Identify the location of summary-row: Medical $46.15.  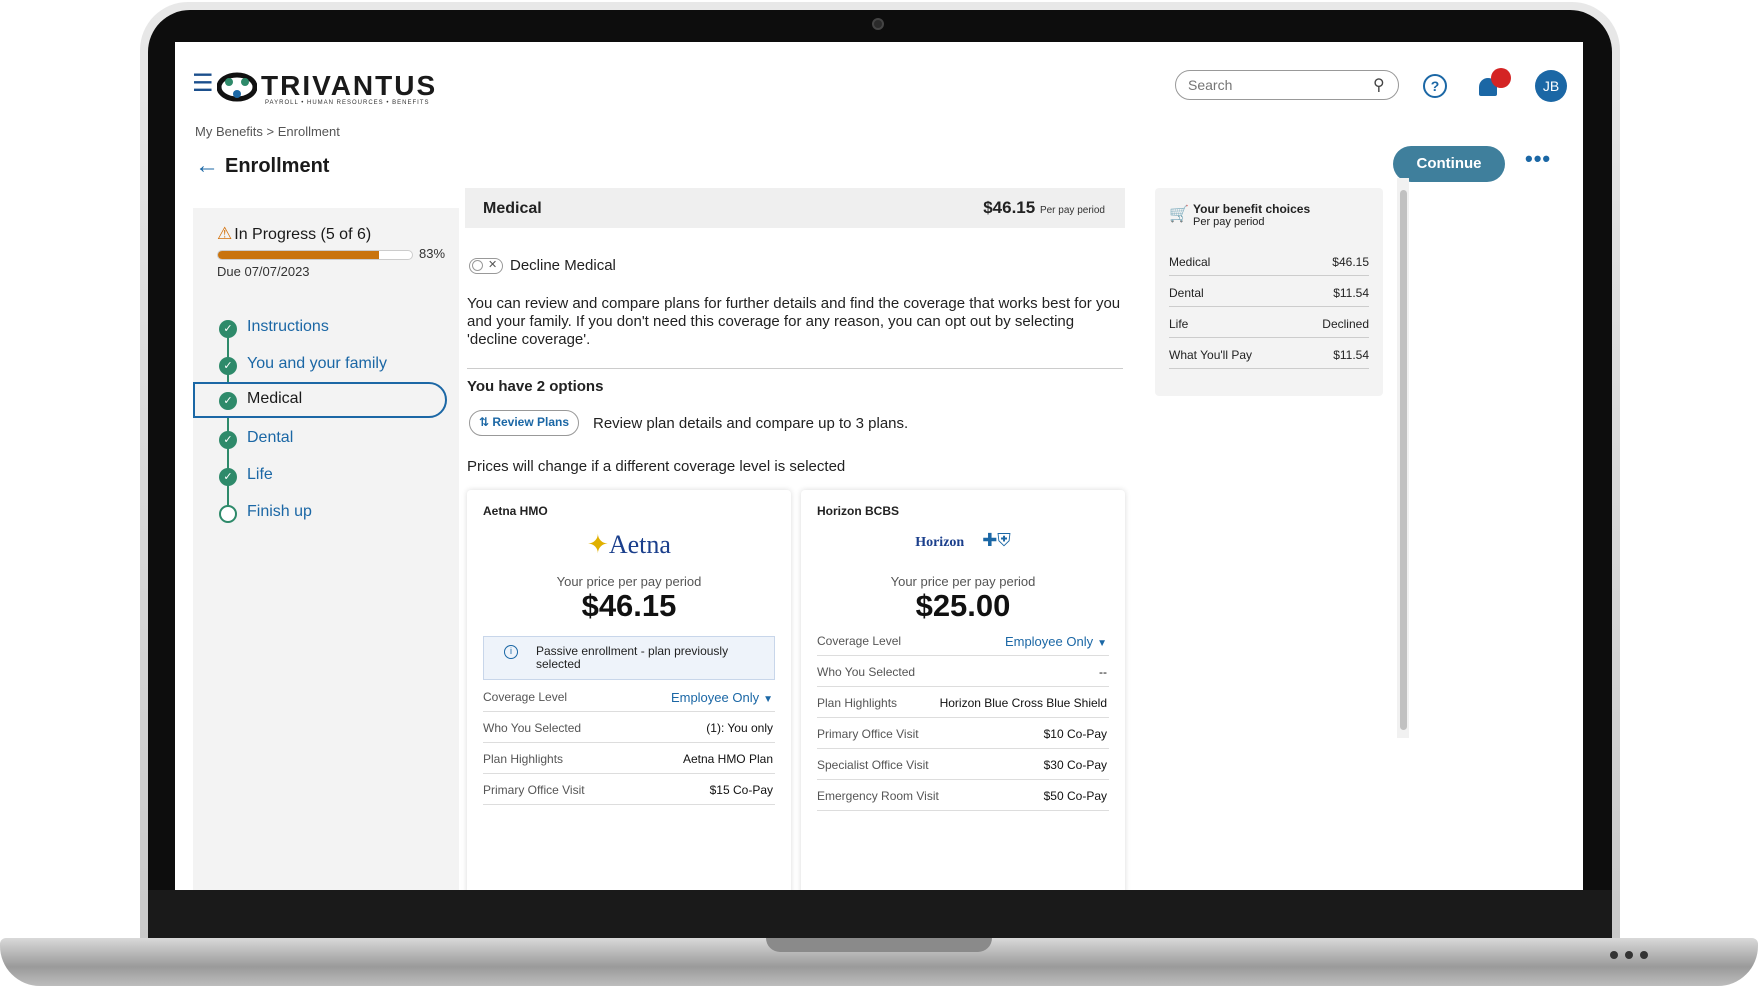
(1269, 261).